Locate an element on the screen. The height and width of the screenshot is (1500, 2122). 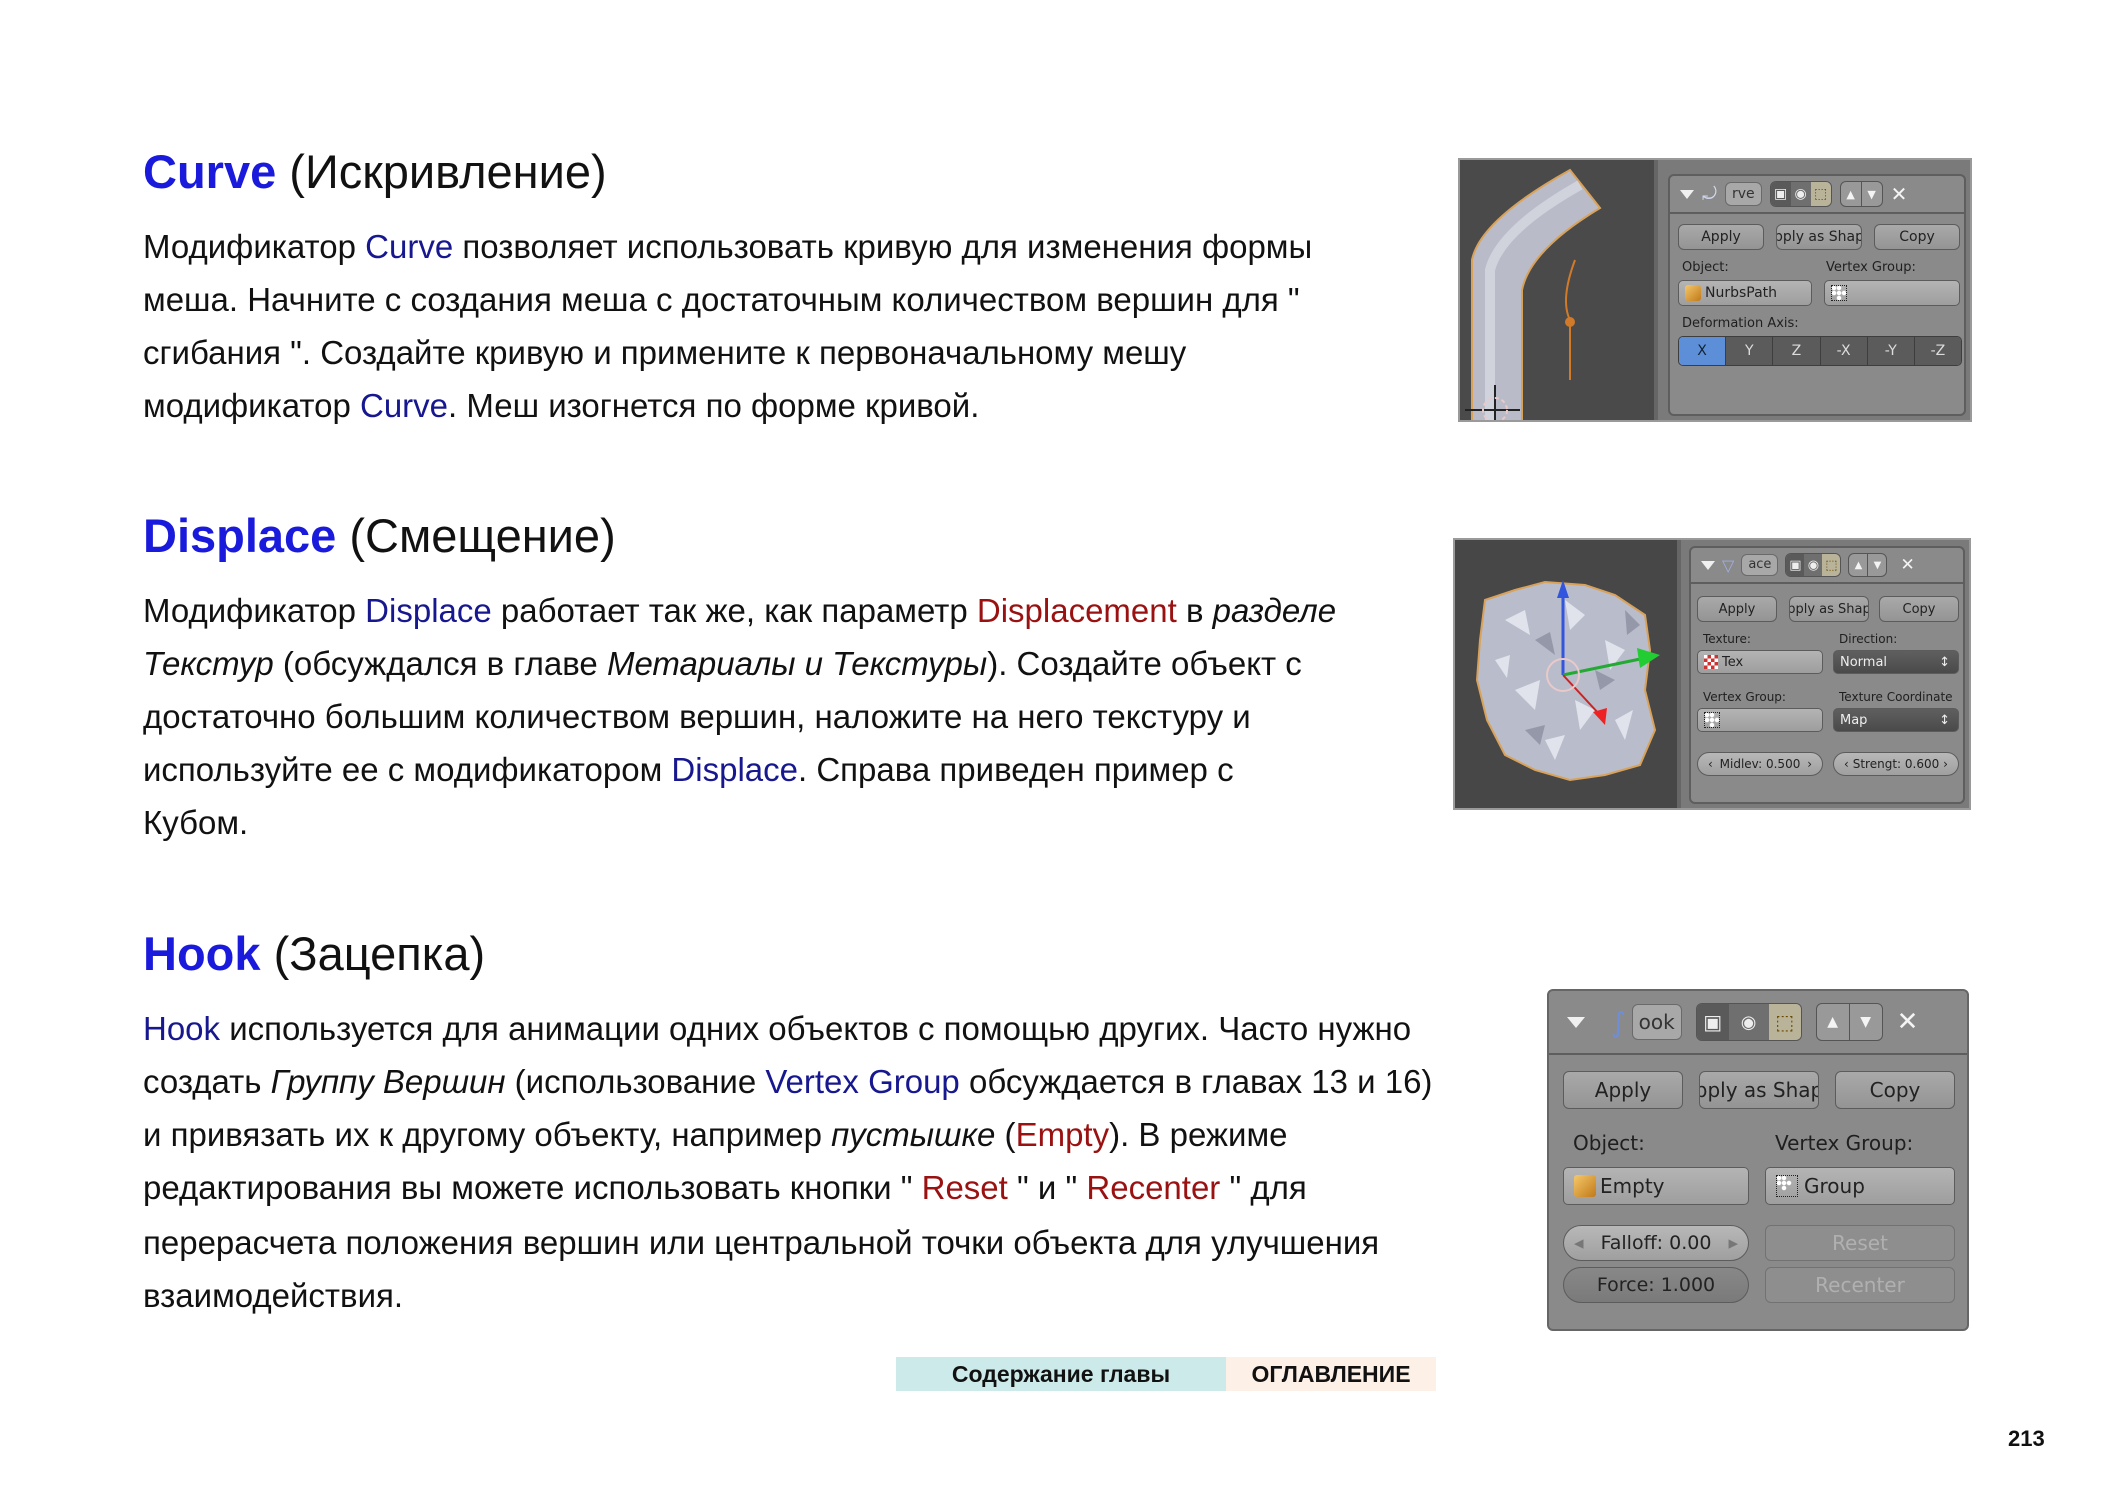
strength-number-field: ‹ Strengt: 0.600 › is located at coordinates (1896, 764).